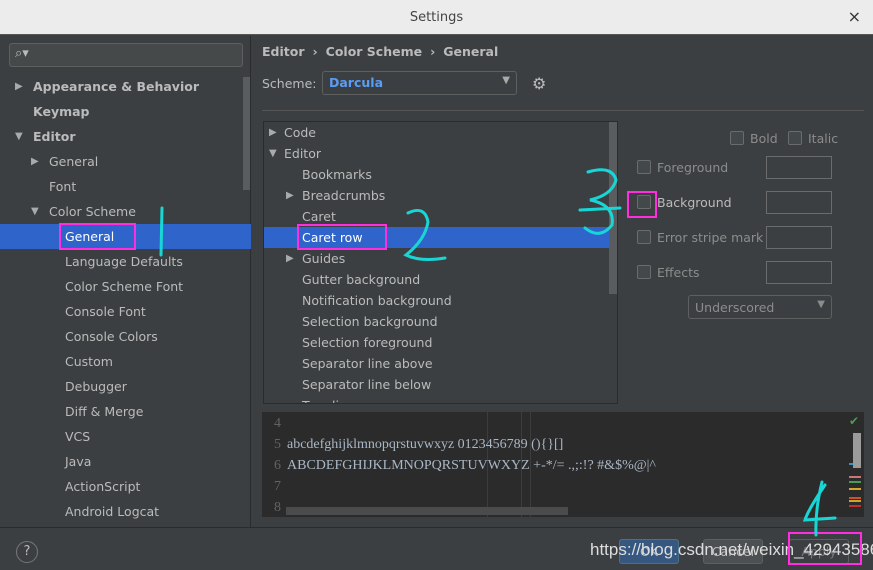  Describe the element at coordinates (737, 138) in the screenshot. I see `bold-checkbox` at that location.